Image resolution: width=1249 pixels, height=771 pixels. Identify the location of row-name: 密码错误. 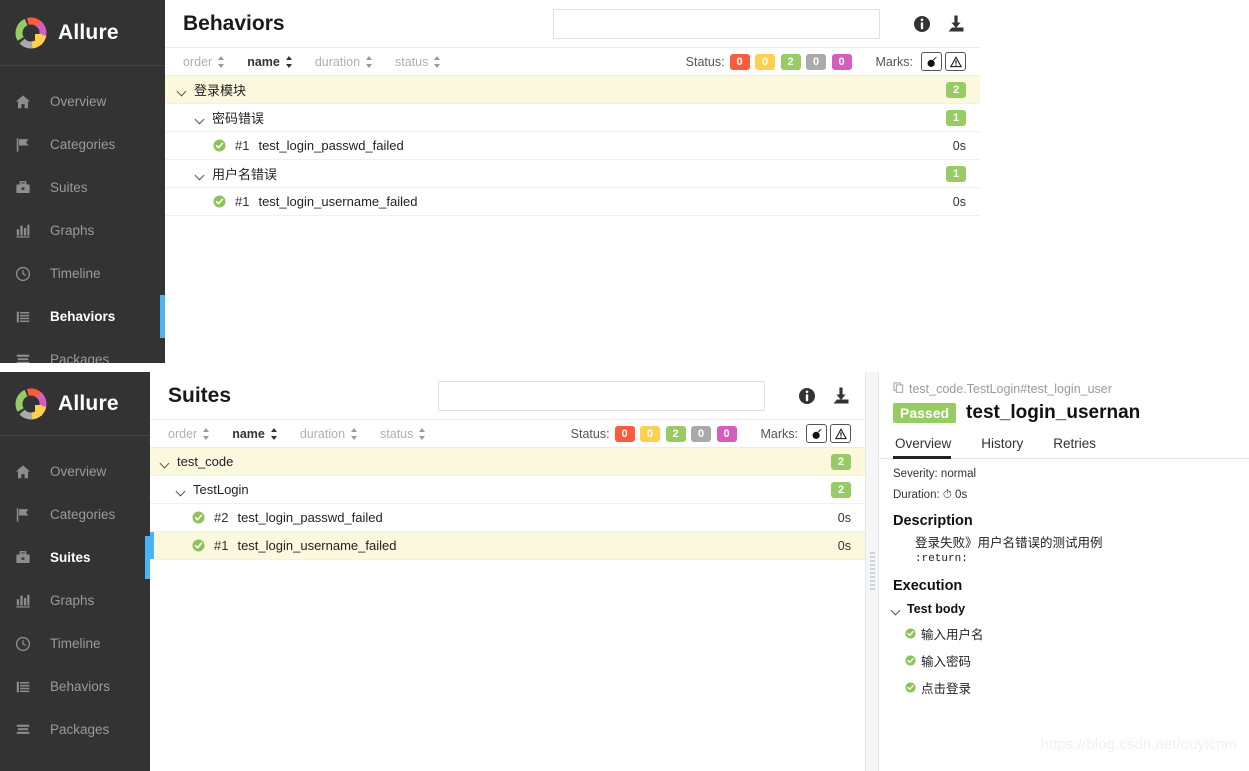
(238, 118).